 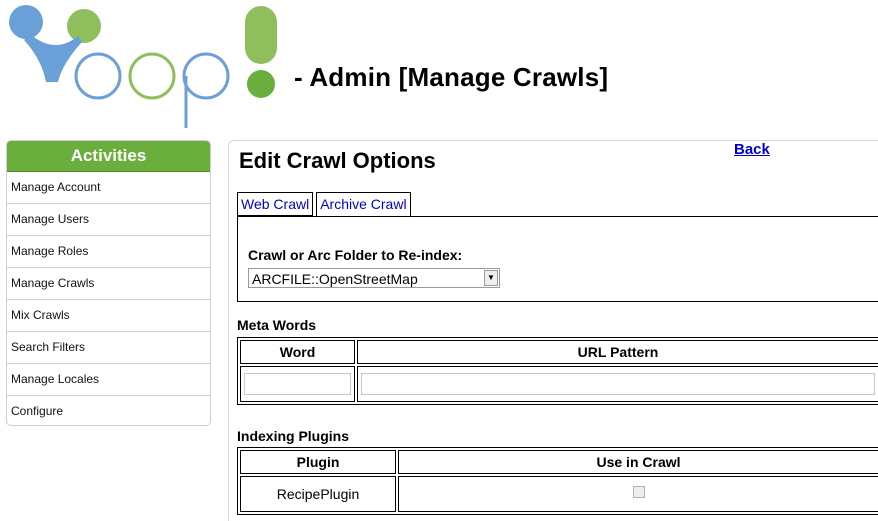 I want to click on use-in-crawl-checkbox, so click(x=638, y=492).